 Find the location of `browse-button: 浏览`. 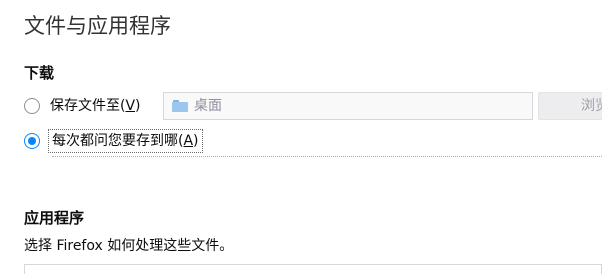

browse-button: 浏览 is located at coordinates (570, 106).